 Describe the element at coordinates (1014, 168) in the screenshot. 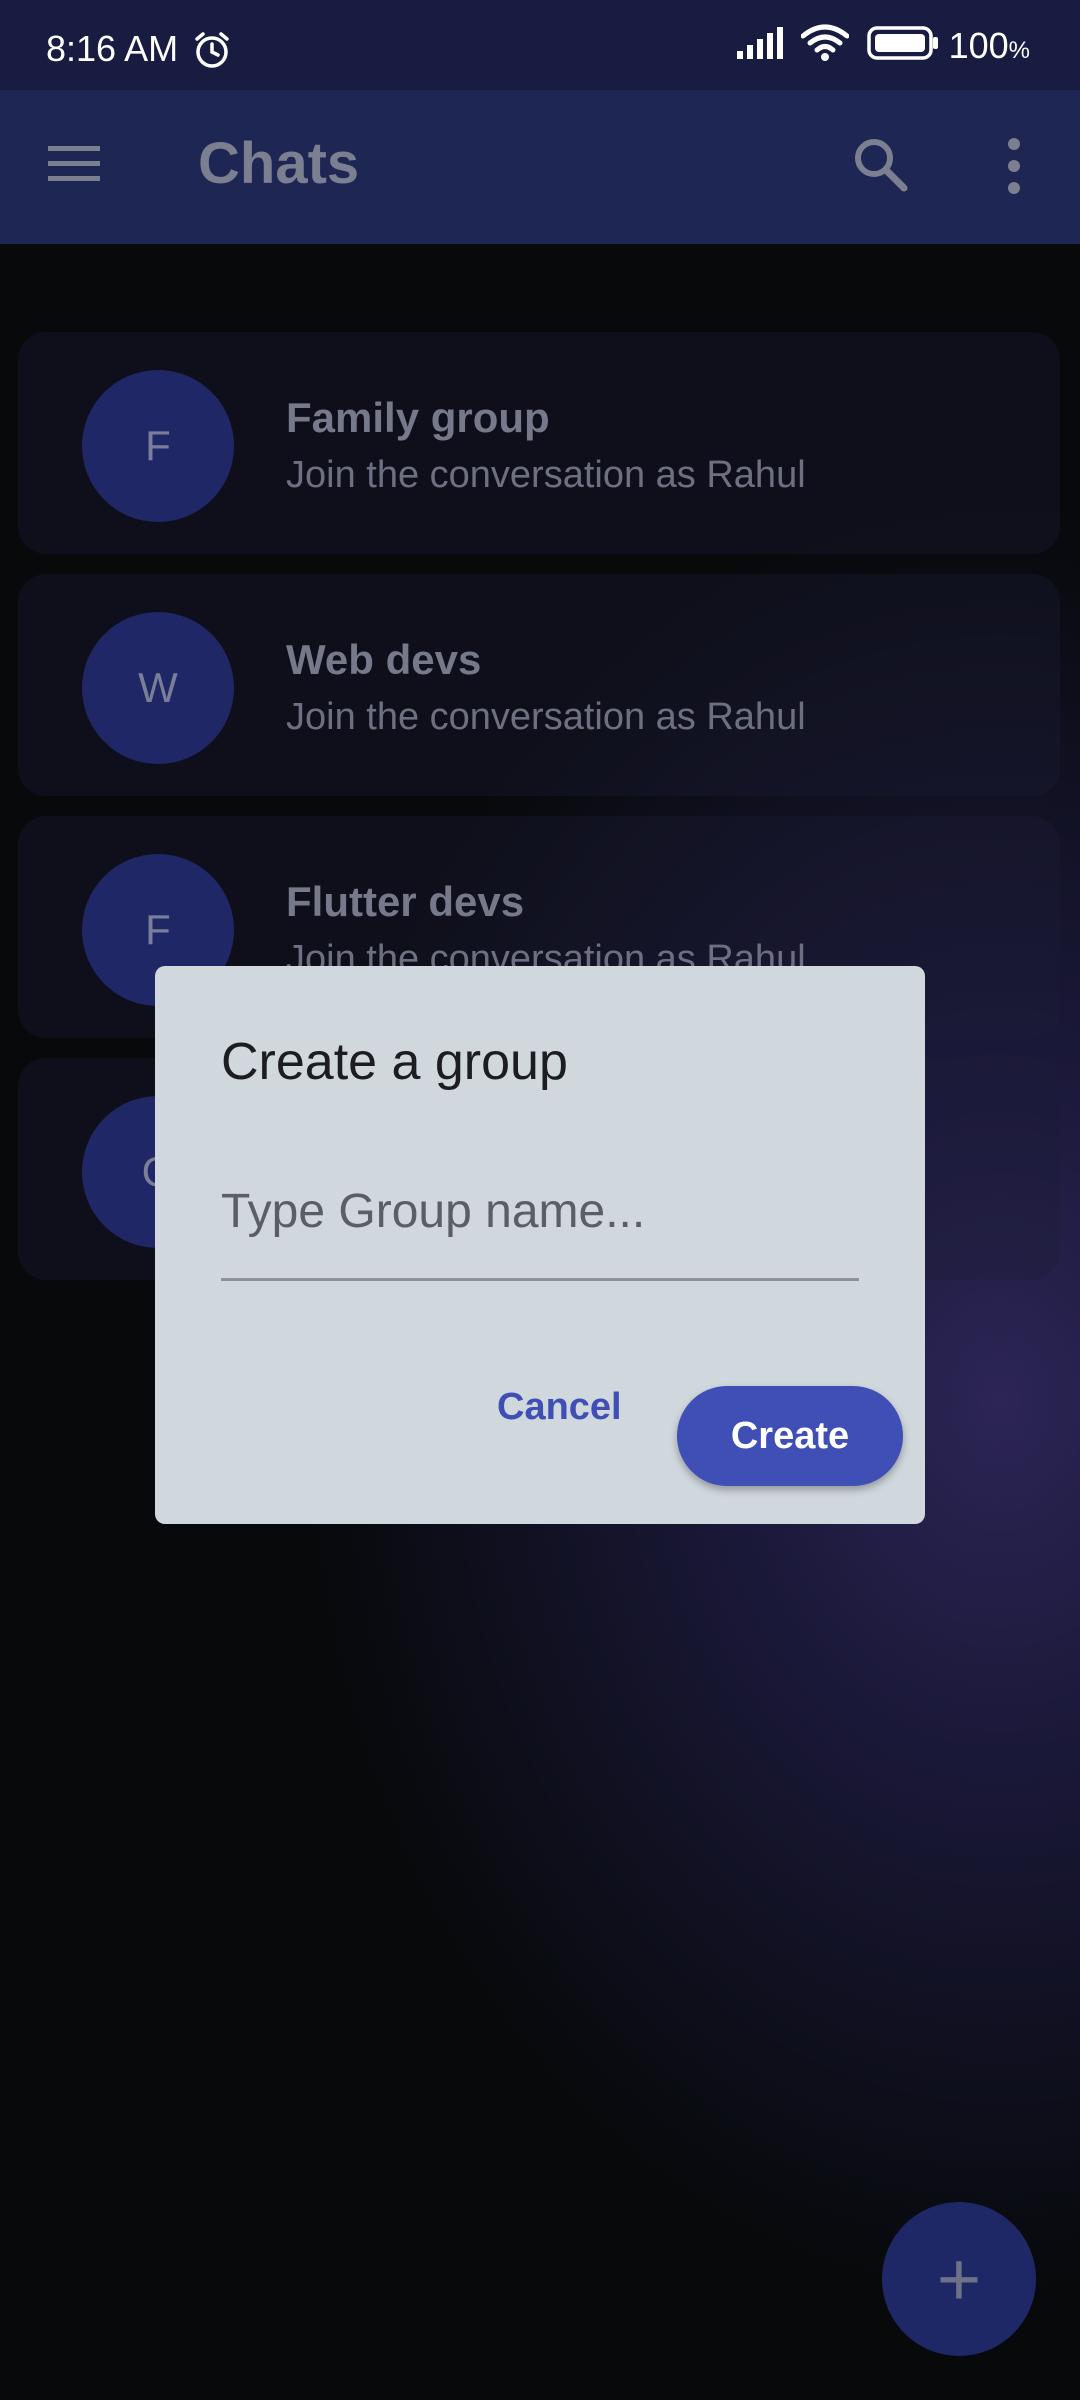

I see `more-vert-icon` at that location.